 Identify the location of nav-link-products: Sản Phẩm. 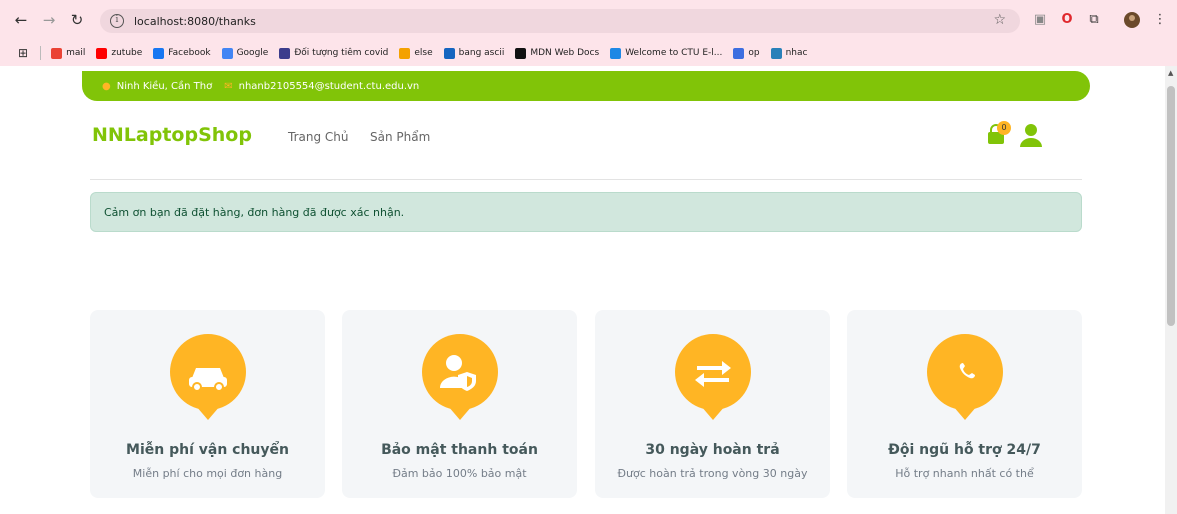
(400, 137).